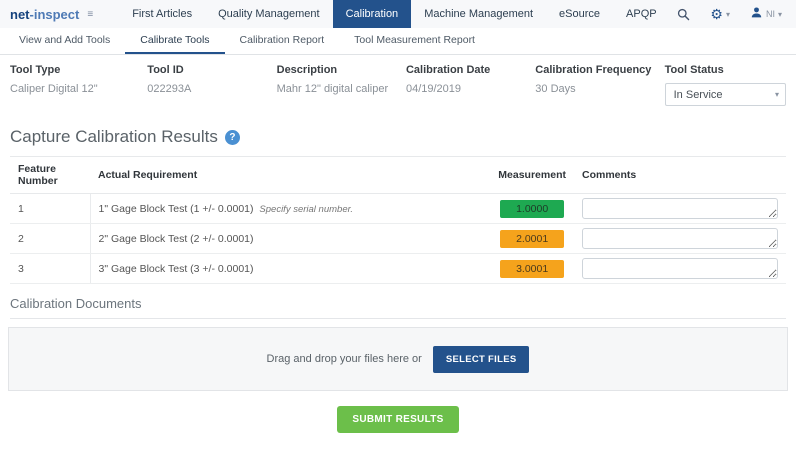 The height and width of the screenshot is (450, 796). What do you see at coordinates (593, 70) in the screenshot?
I see `calibration-frequency-label: Calibration Frequency` at bounding box center [593, 70].